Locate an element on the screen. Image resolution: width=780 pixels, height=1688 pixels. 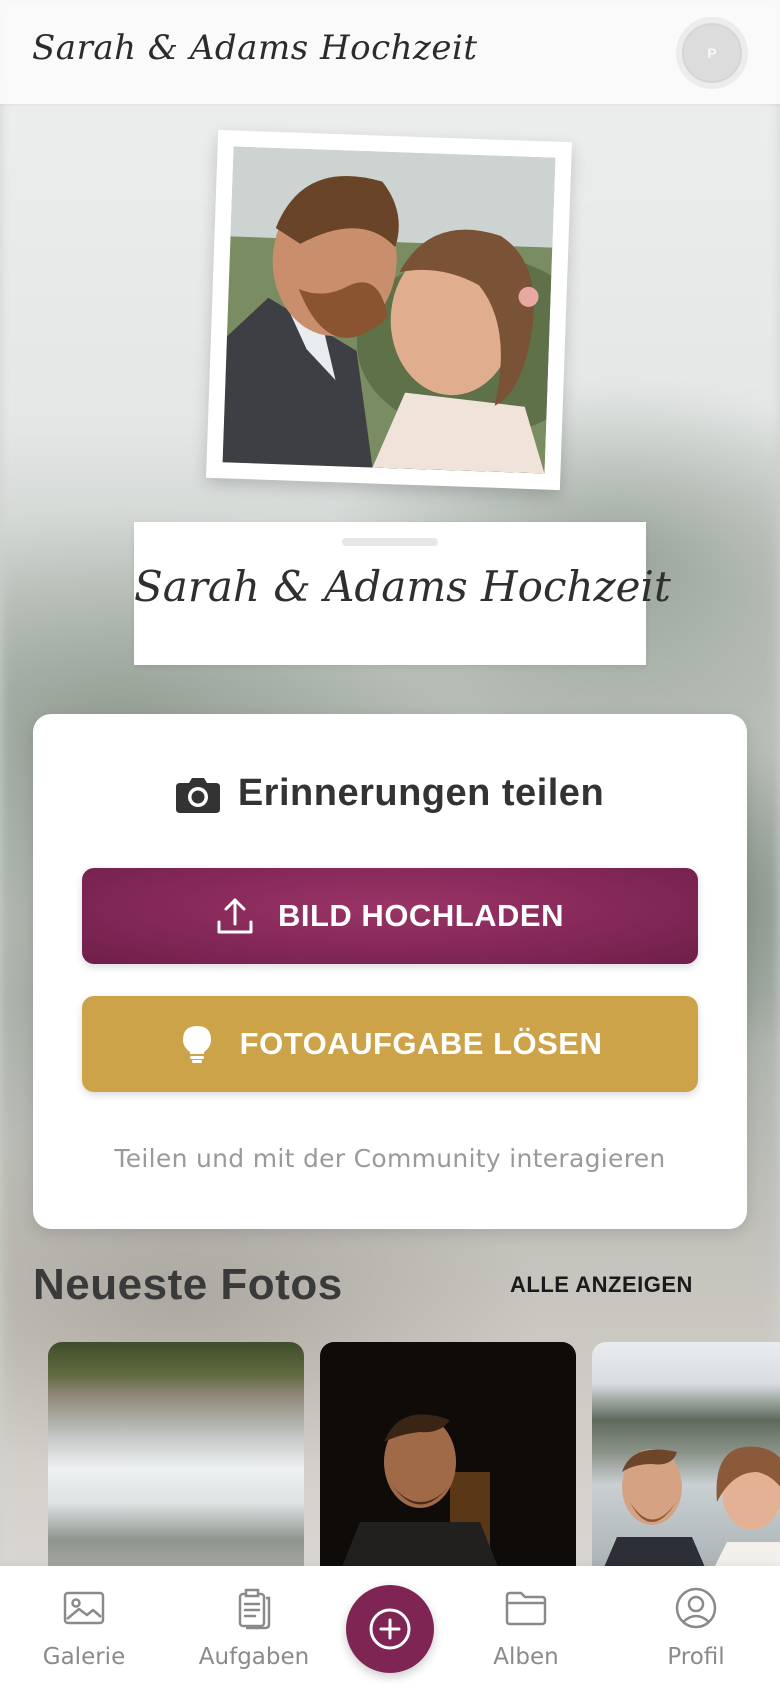
avatar: P is located at coordinates (712, 53).